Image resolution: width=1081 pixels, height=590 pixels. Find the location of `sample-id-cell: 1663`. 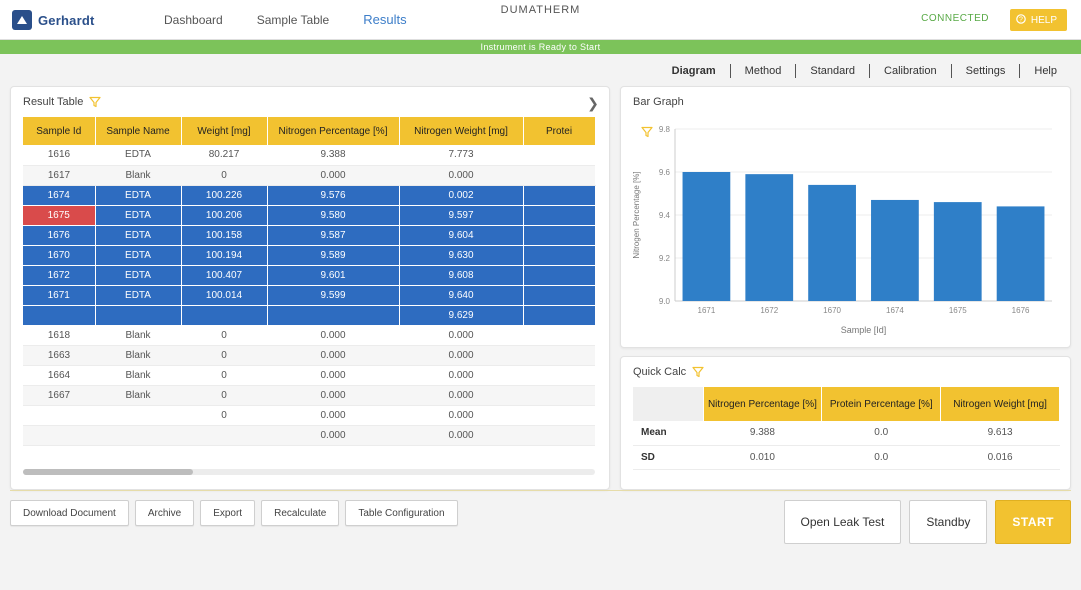

sample-id-cell: 1663 is located at coordinates (59, 355).